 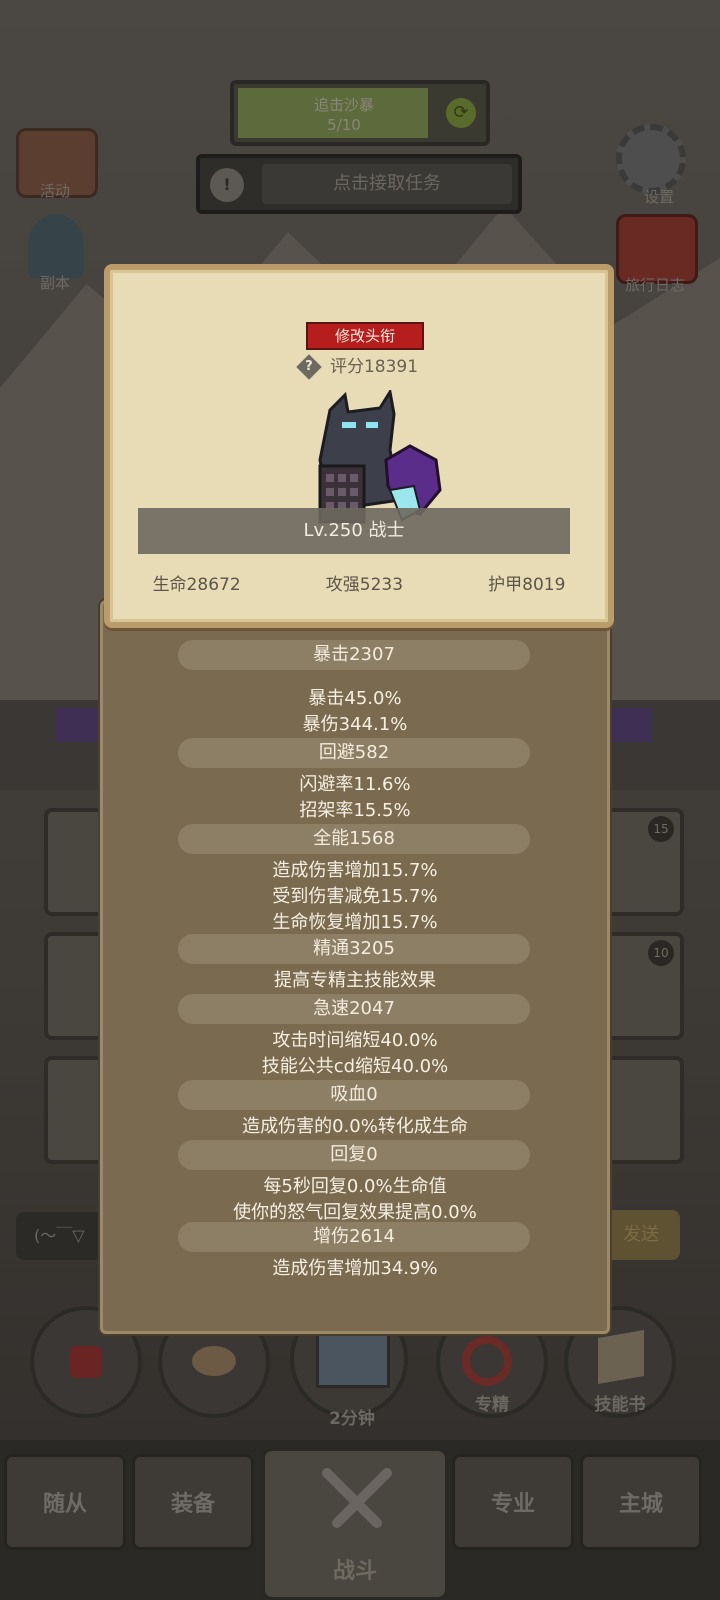 What do you see at coordinates (81, 725) in the screenshot?
I see `bg-purple-bar-left` at bounding box center [81, 725].